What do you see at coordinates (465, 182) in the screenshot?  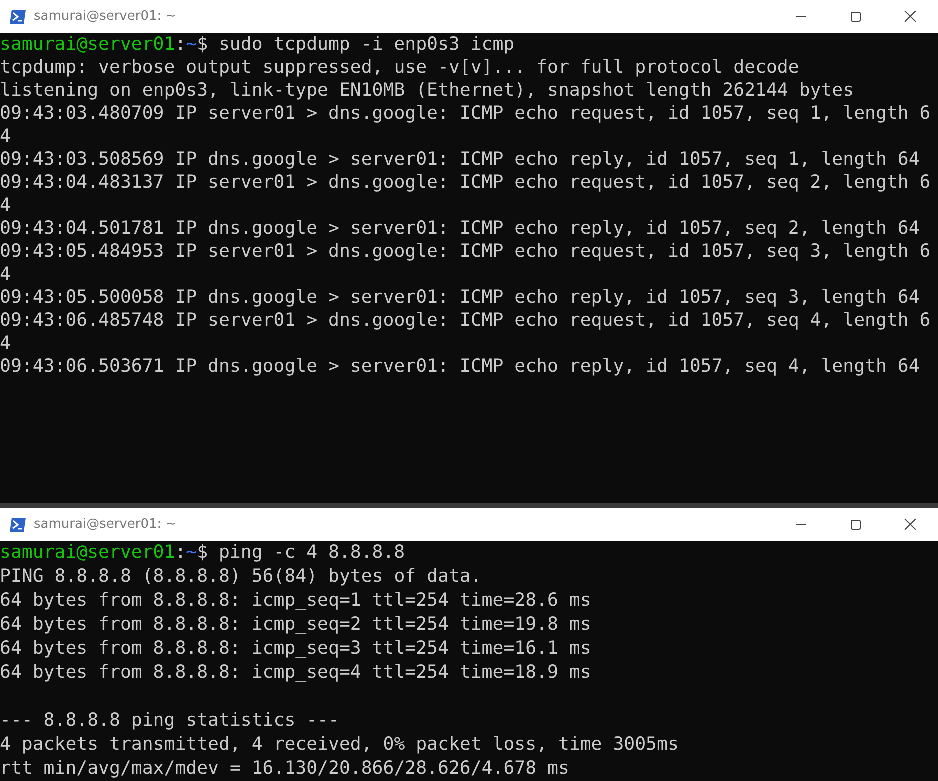 I see `output-line: 09:43:04.483137 IP server01 > dns.google: ICMP echo request, id 1057, seq 2, length 6` at bounding box center [465, 182].